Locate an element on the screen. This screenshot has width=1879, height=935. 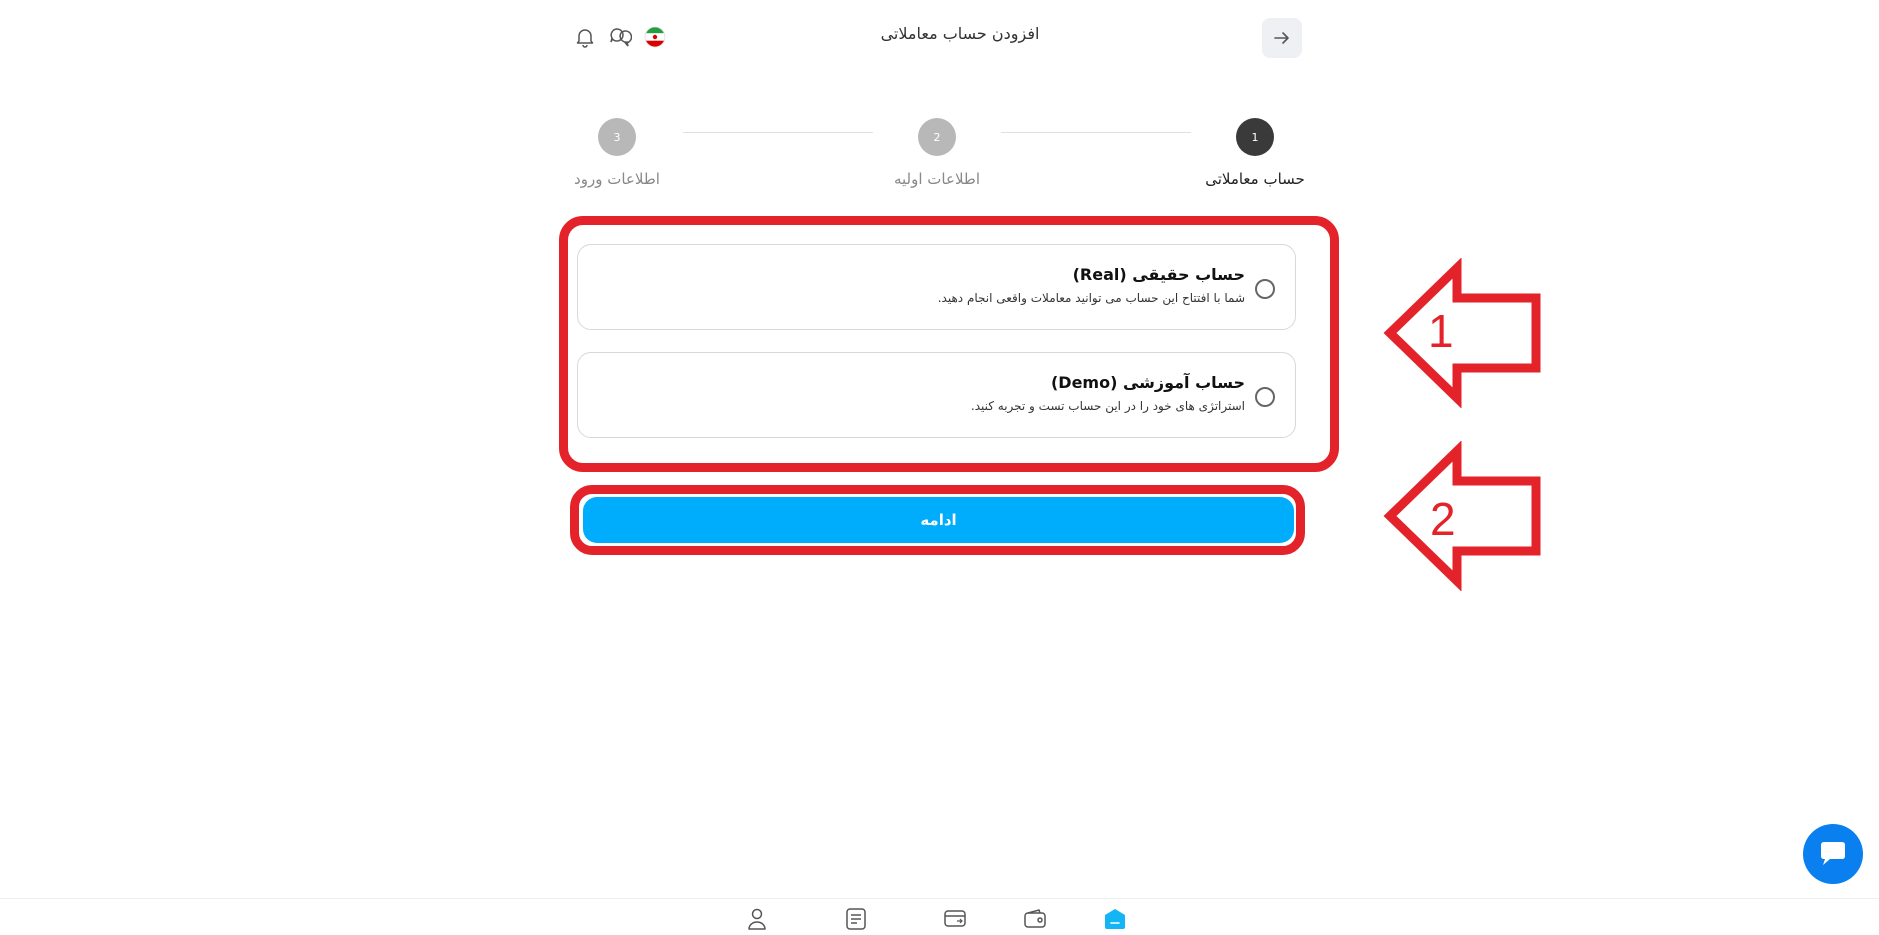
annotation-number-2: 2 is located at coordinates (1443, 519).